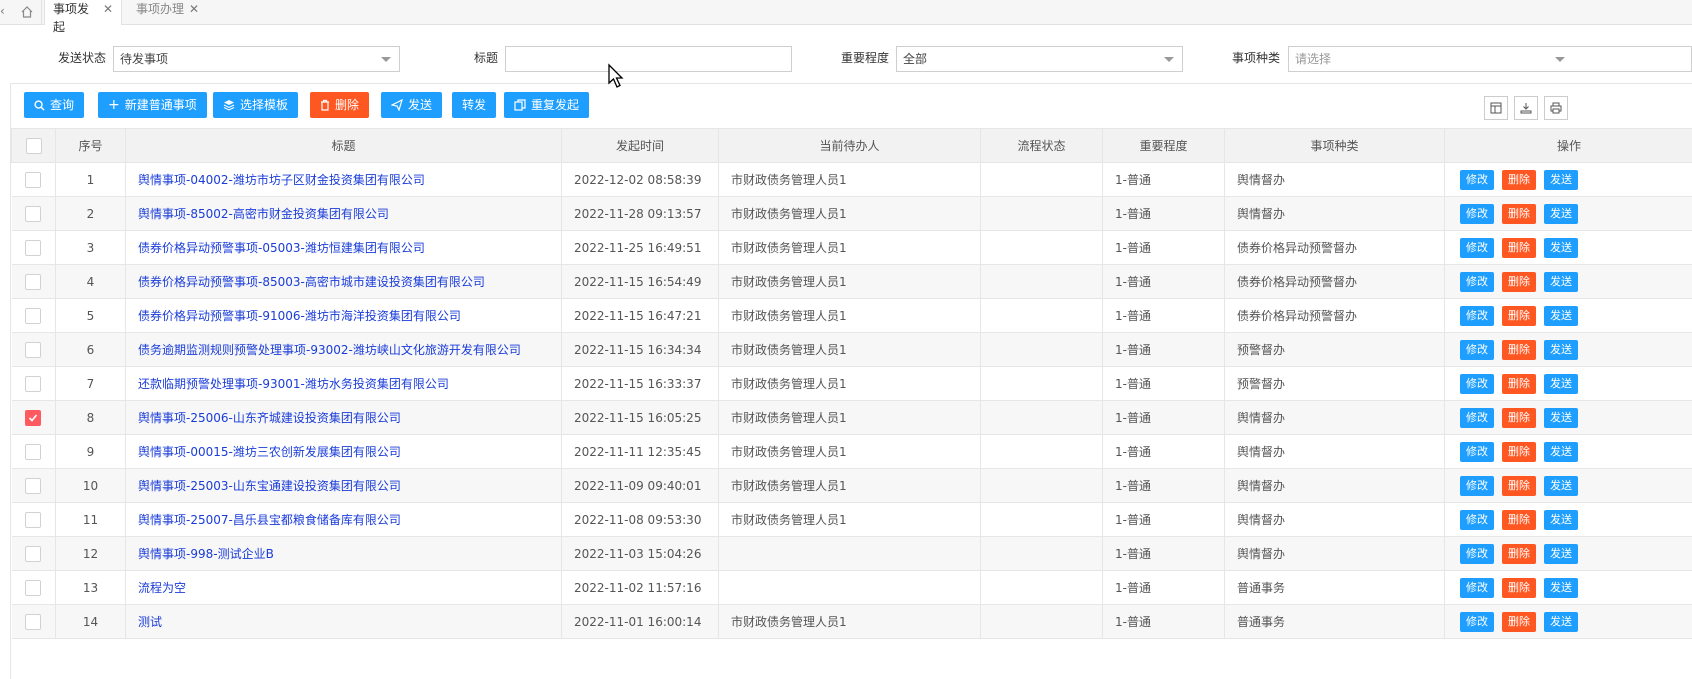 The width and height of the screenshot is (1692, 679). What do you see at coordinates (343, 247) in the screenshot?
I see `row-title-link: 债券价格异动预警事项-05003-潍坊恒建集团有限公司` at bounding box center [343, 247].